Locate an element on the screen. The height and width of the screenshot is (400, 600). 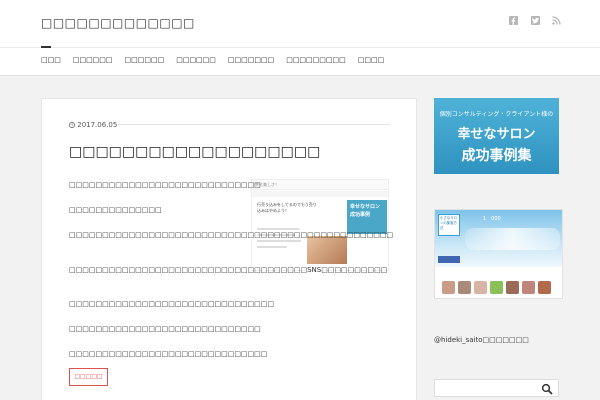
thumbnail-line is located at coordinates (272, 247).